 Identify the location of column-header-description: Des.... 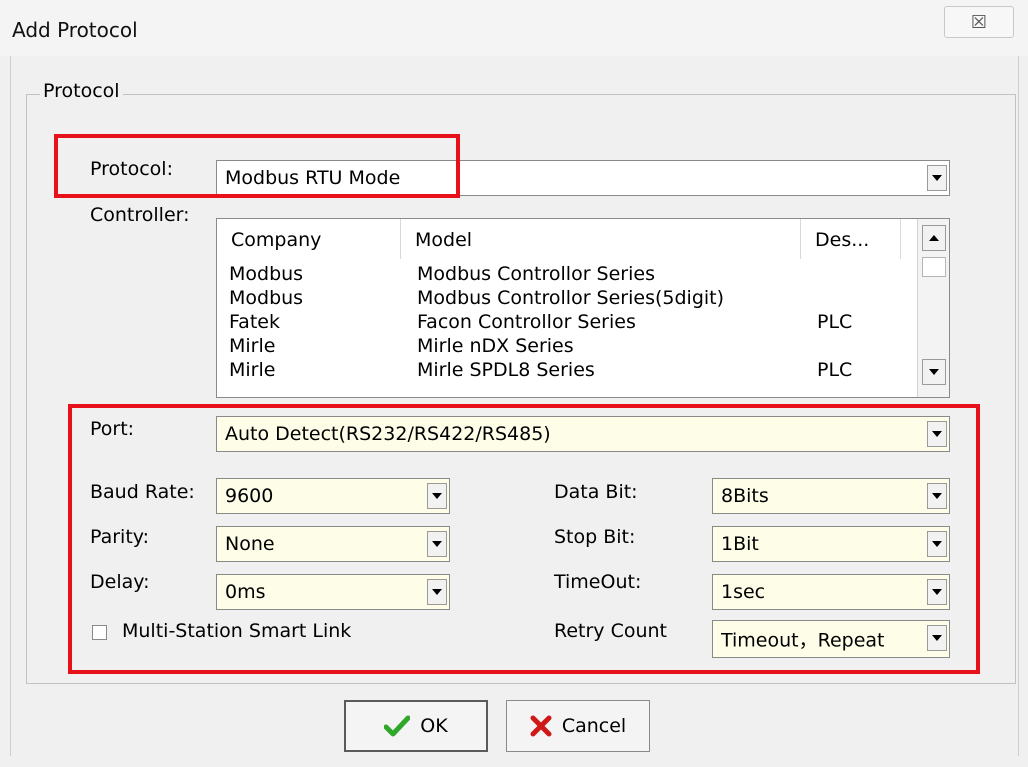
(851, 239).